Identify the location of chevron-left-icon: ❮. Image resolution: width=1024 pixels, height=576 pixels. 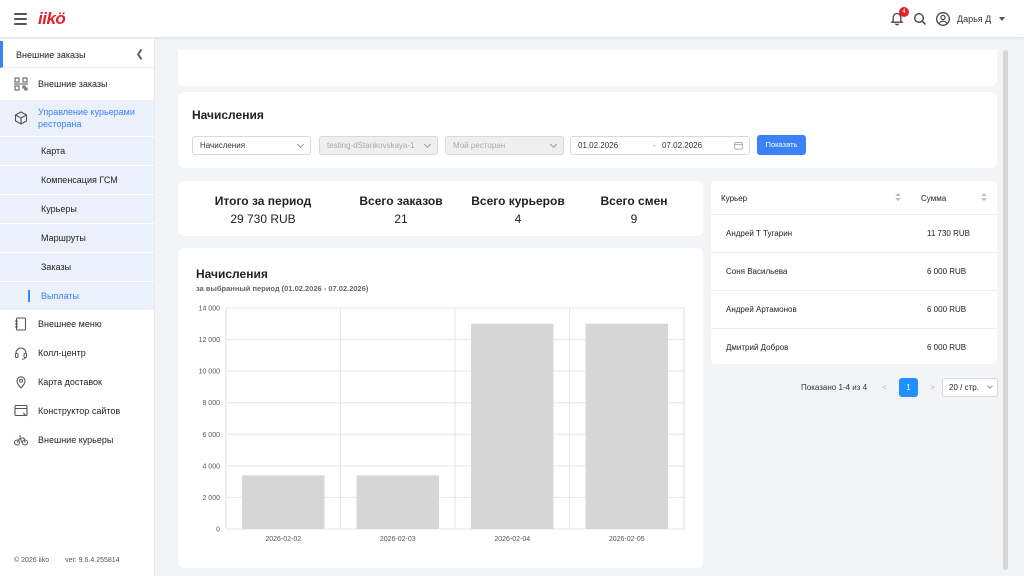
(140, 54).